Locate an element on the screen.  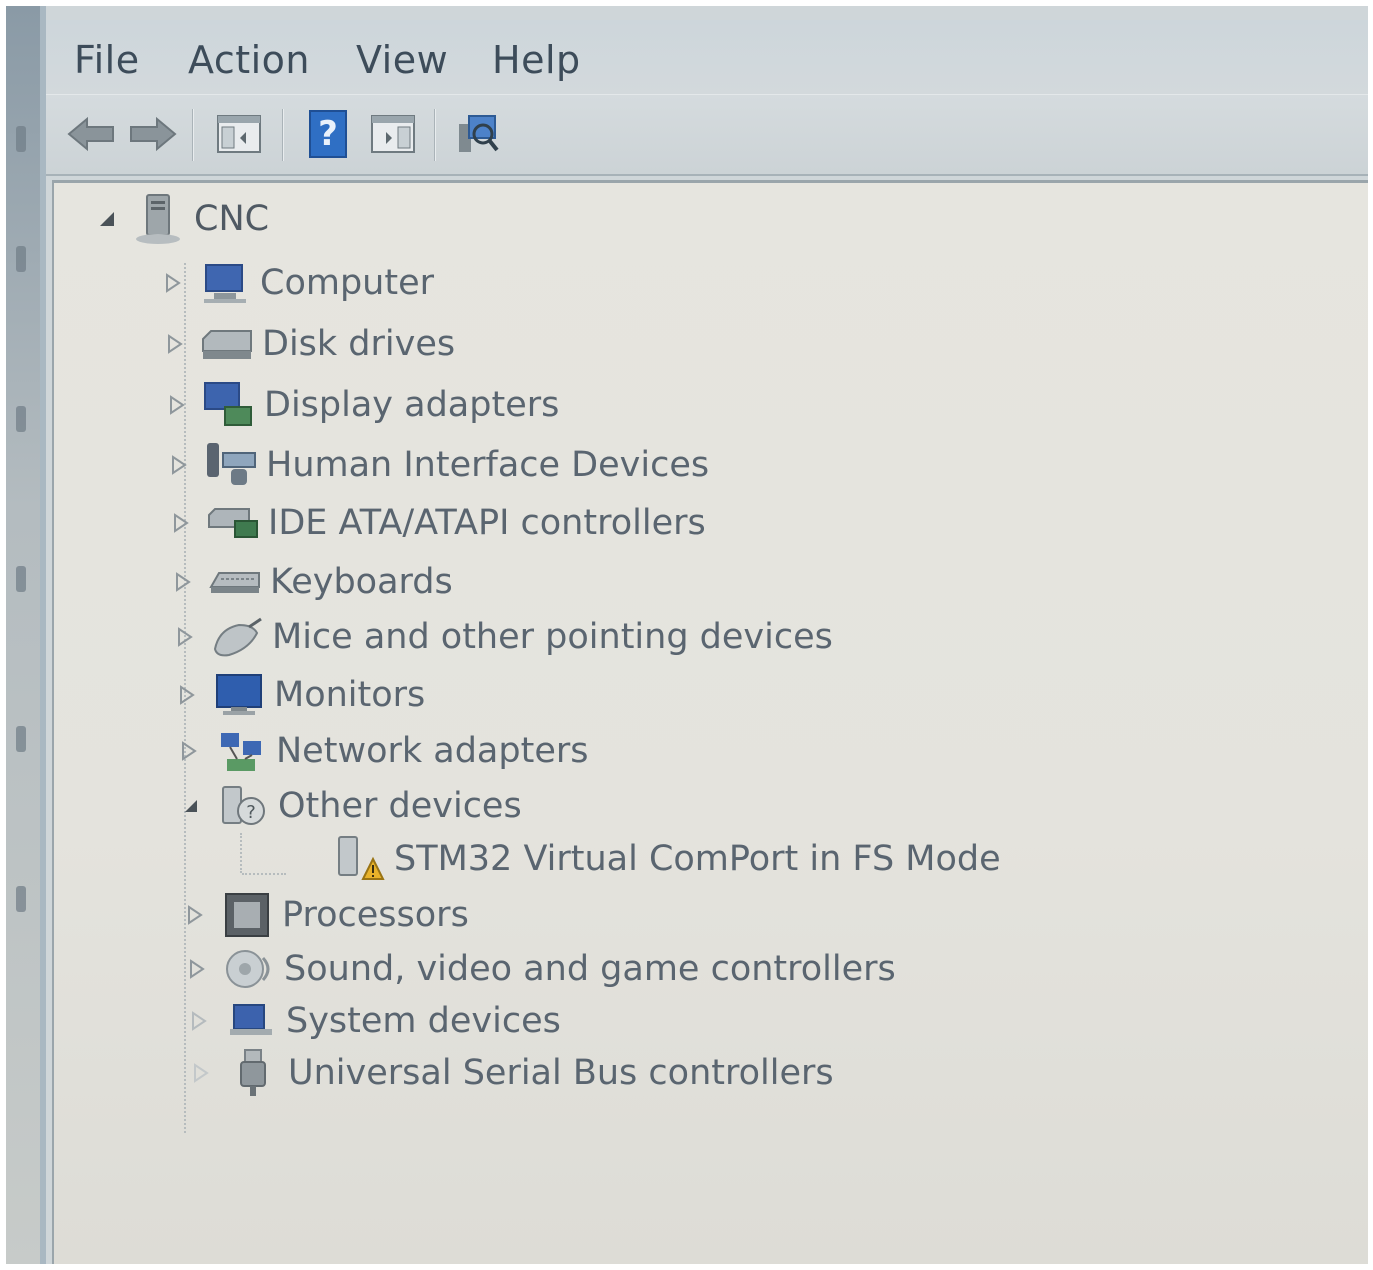
forward-button is located at coordinates (153, 134).